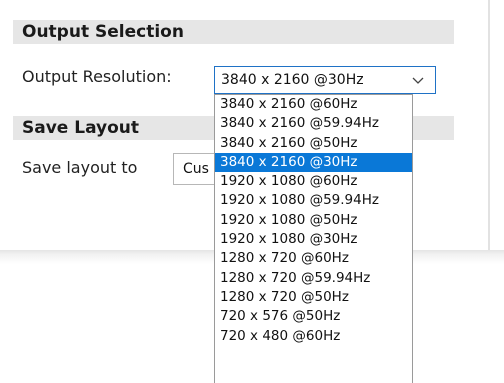  Describe the element at coordinates (313, 258) in the screenshot. I see `resolution-option: 1280 x 720 @60Hz` at that location.